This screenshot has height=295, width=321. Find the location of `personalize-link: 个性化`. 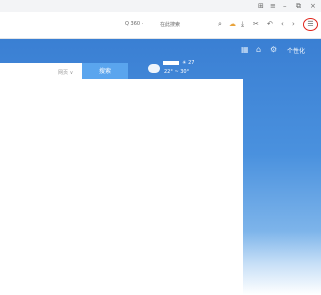

personalize-link: 个性化 is located at coordinates (296, 50).